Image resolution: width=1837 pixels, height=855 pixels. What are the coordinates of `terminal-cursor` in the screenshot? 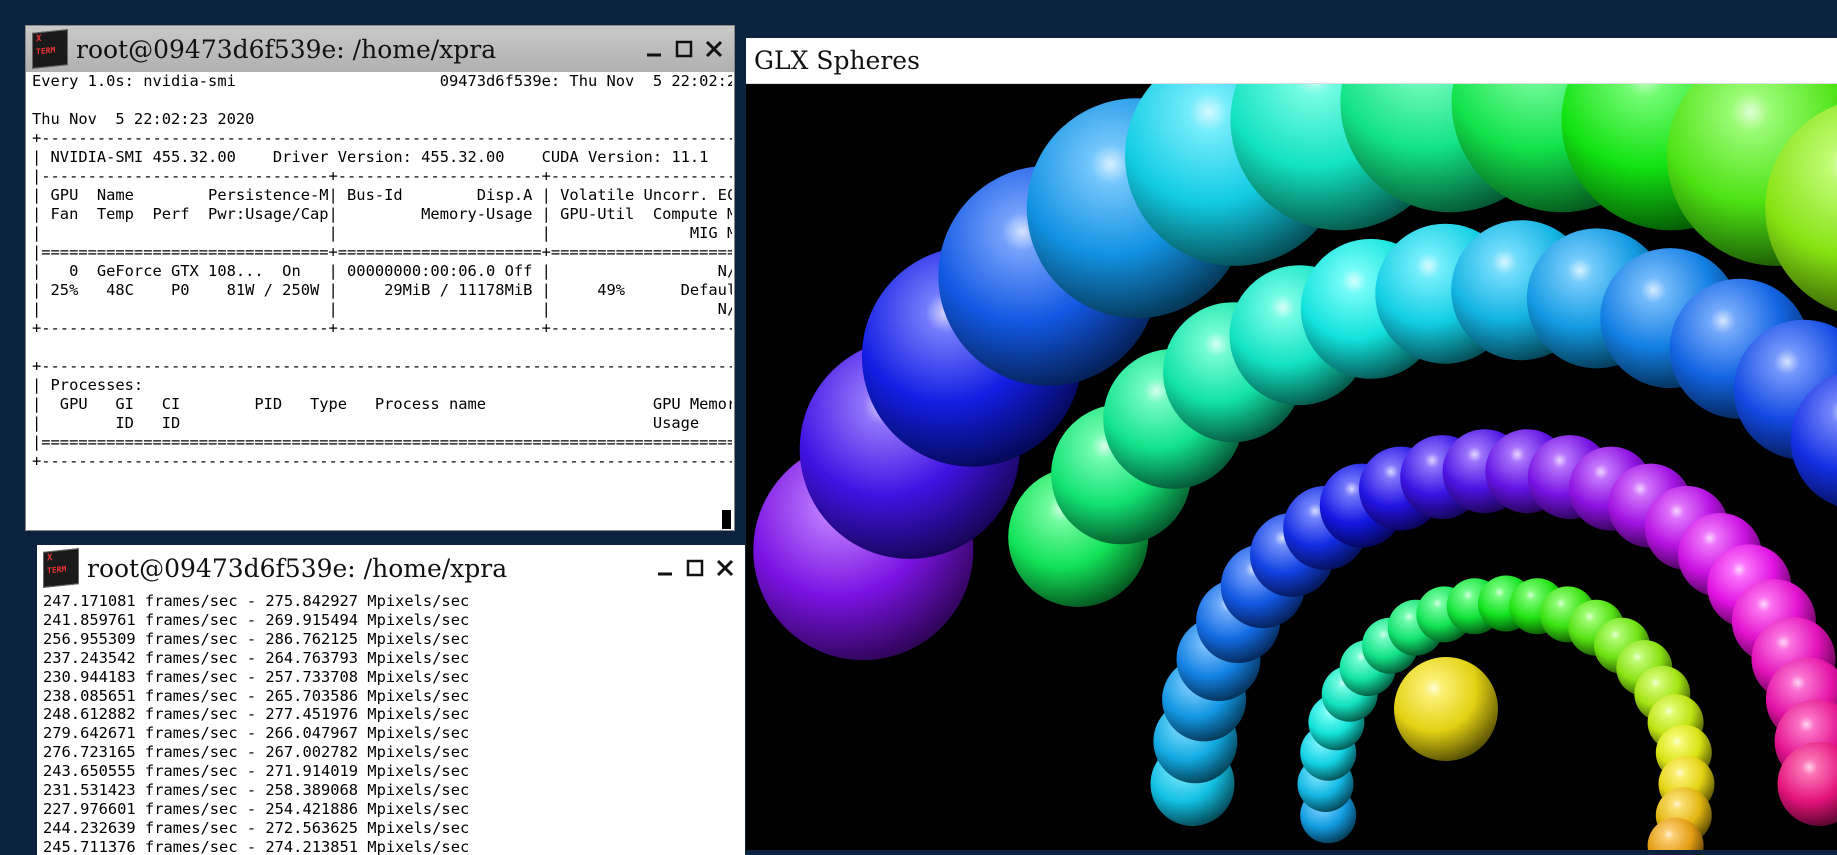 It's located at (726, 519).